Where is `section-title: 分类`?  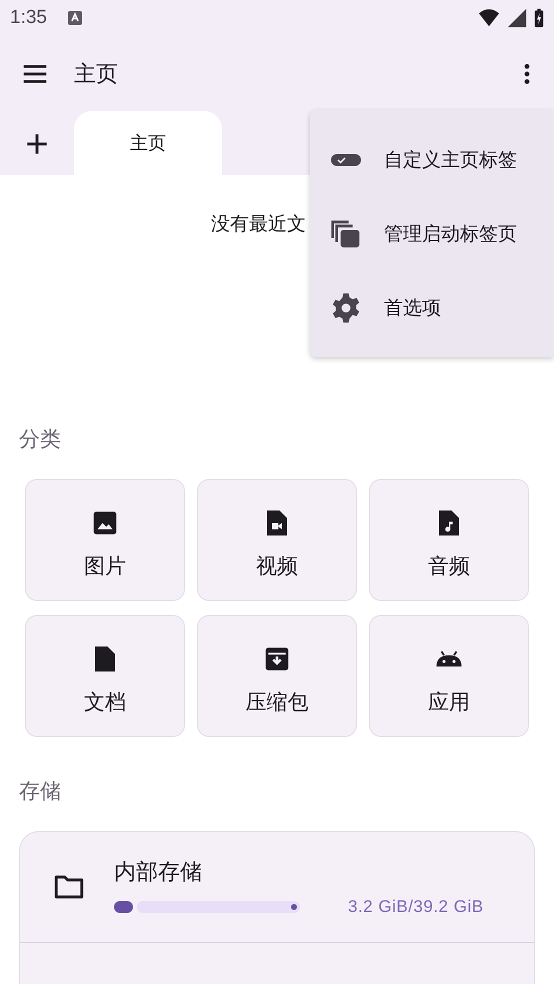 section-title: 分类 is located at coordinates (40, 439).